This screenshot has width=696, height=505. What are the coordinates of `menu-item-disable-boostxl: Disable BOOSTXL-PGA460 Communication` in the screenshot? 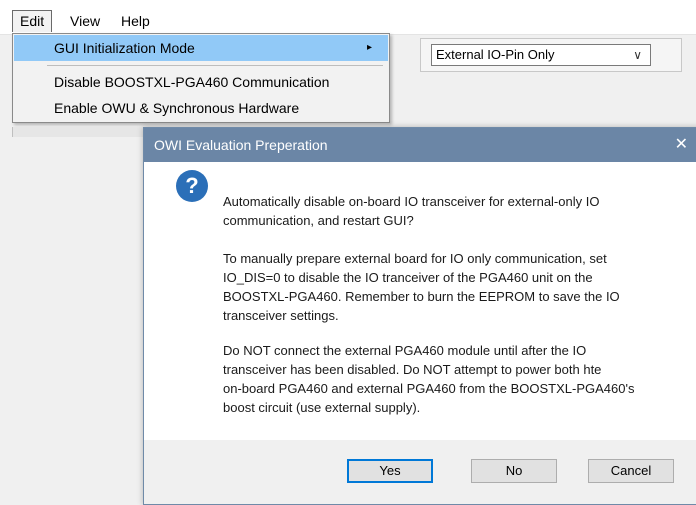 It's located at (201, 82).